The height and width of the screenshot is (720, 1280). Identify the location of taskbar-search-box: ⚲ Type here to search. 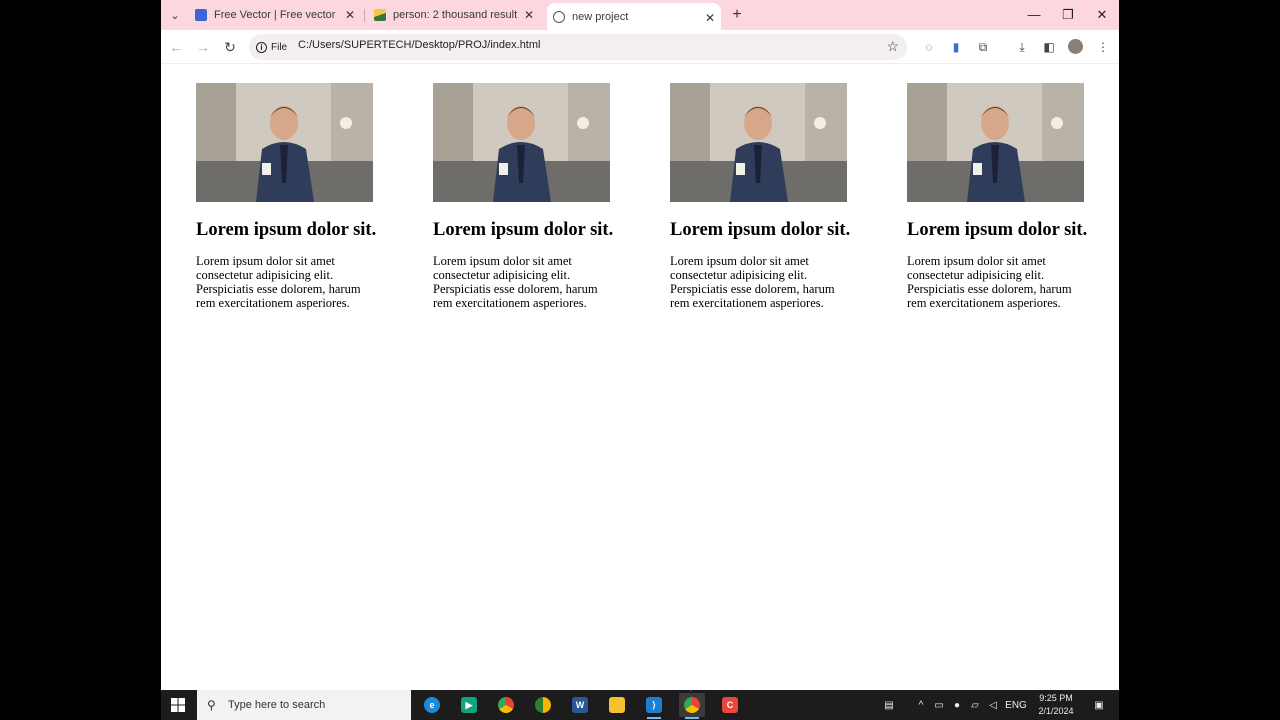
(304, 705).